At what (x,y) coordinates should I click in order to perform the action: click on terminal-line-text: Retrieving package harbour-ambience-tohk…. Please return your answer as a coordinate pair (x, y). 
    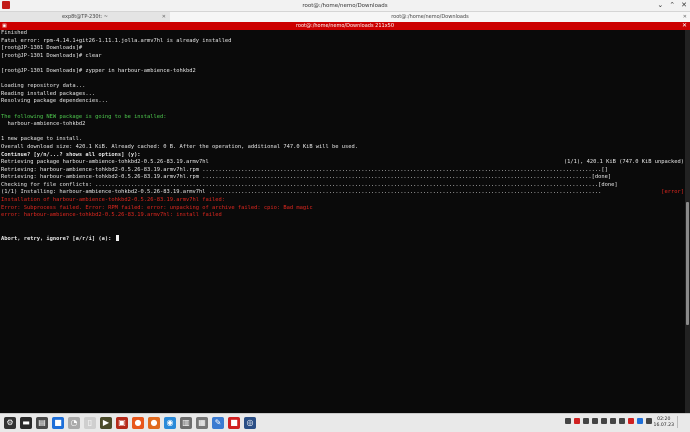
    Looking at the image, I should click on (105, 162).